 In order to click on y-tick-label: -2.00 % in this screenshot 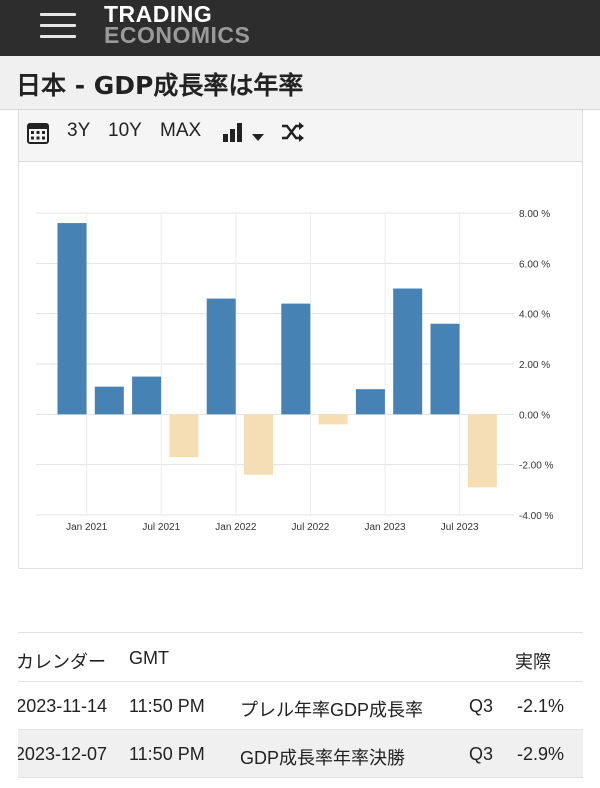, I will do `click(536, 466)`.